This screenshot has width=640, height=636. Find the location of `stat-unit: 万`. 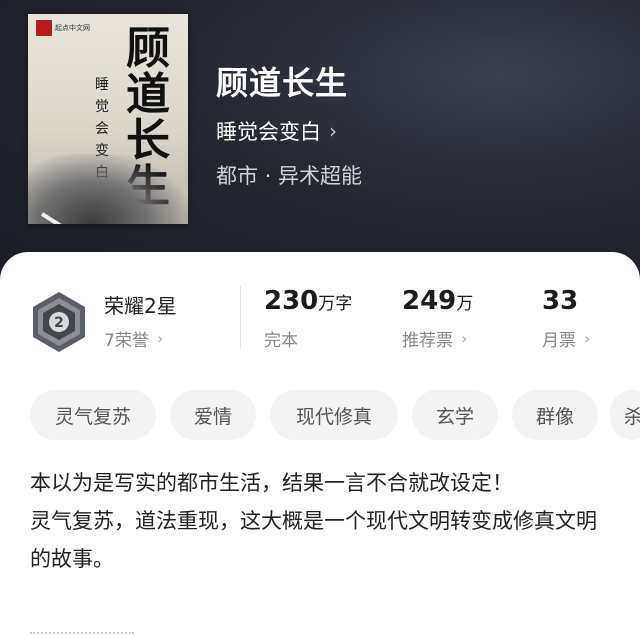

stat-unit: 万 is located at coordinates (465, 304).